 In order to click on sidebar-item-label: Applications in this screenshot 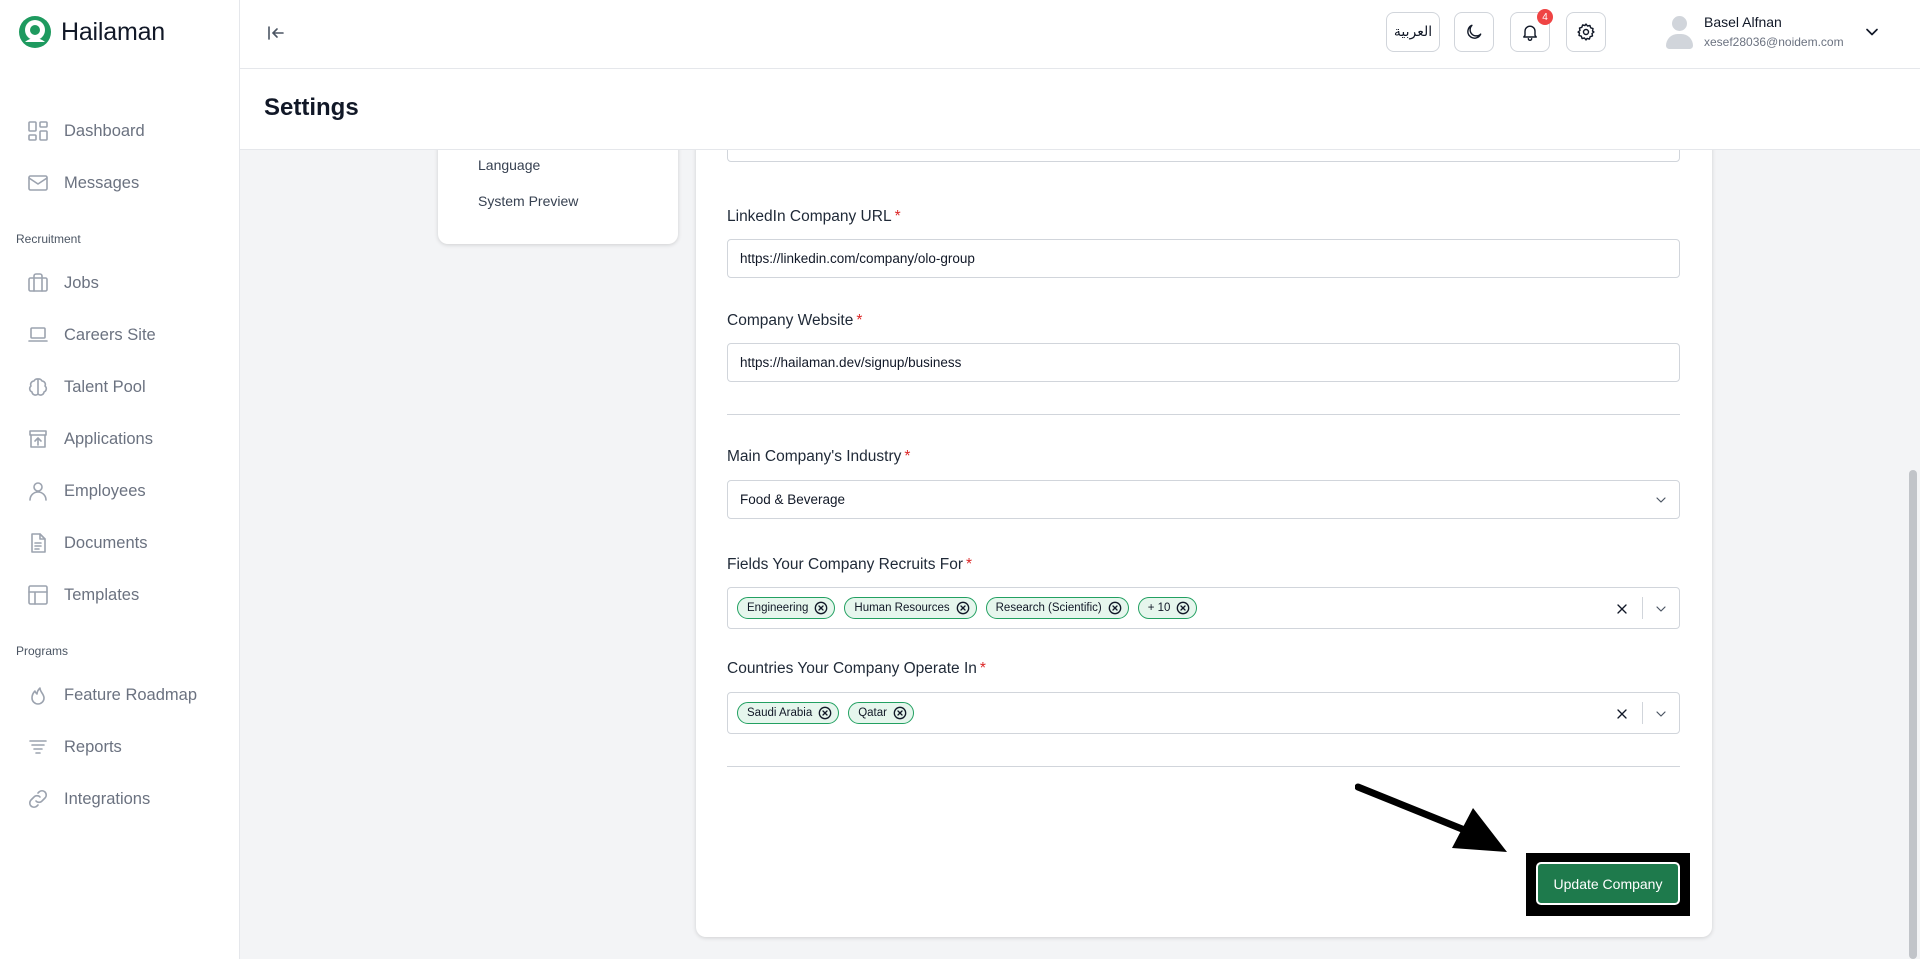, I will do `click(108, 438)`.